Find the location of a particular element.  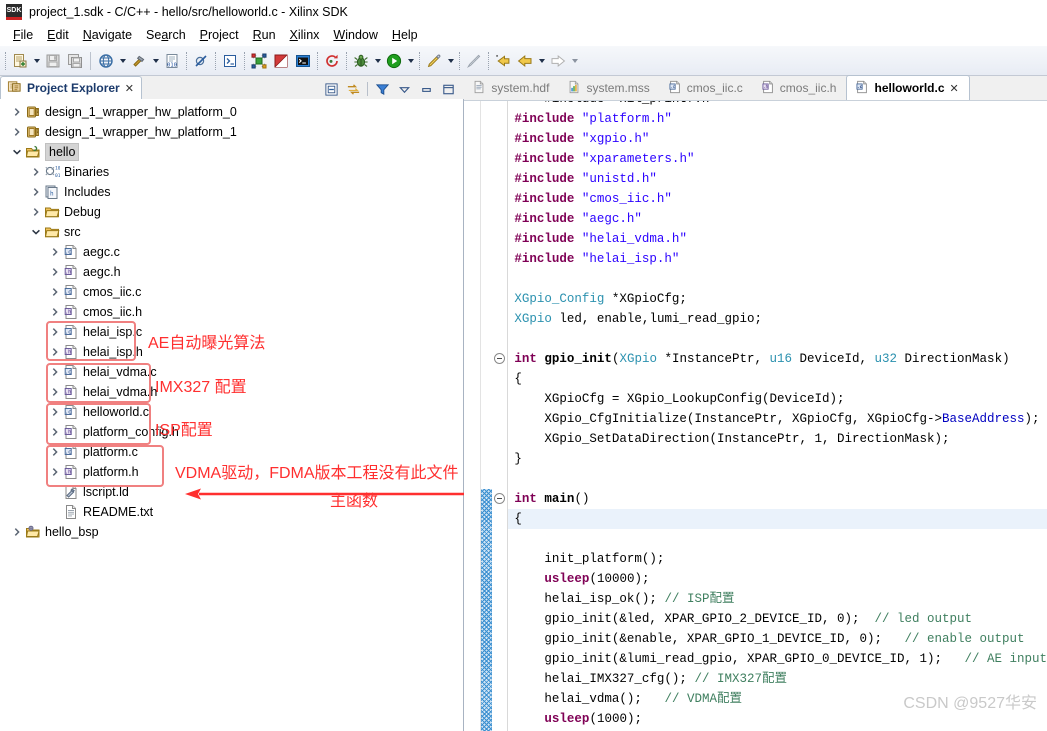

code-line: #include "helai_isp.h" is located at coordinates (780, 259).